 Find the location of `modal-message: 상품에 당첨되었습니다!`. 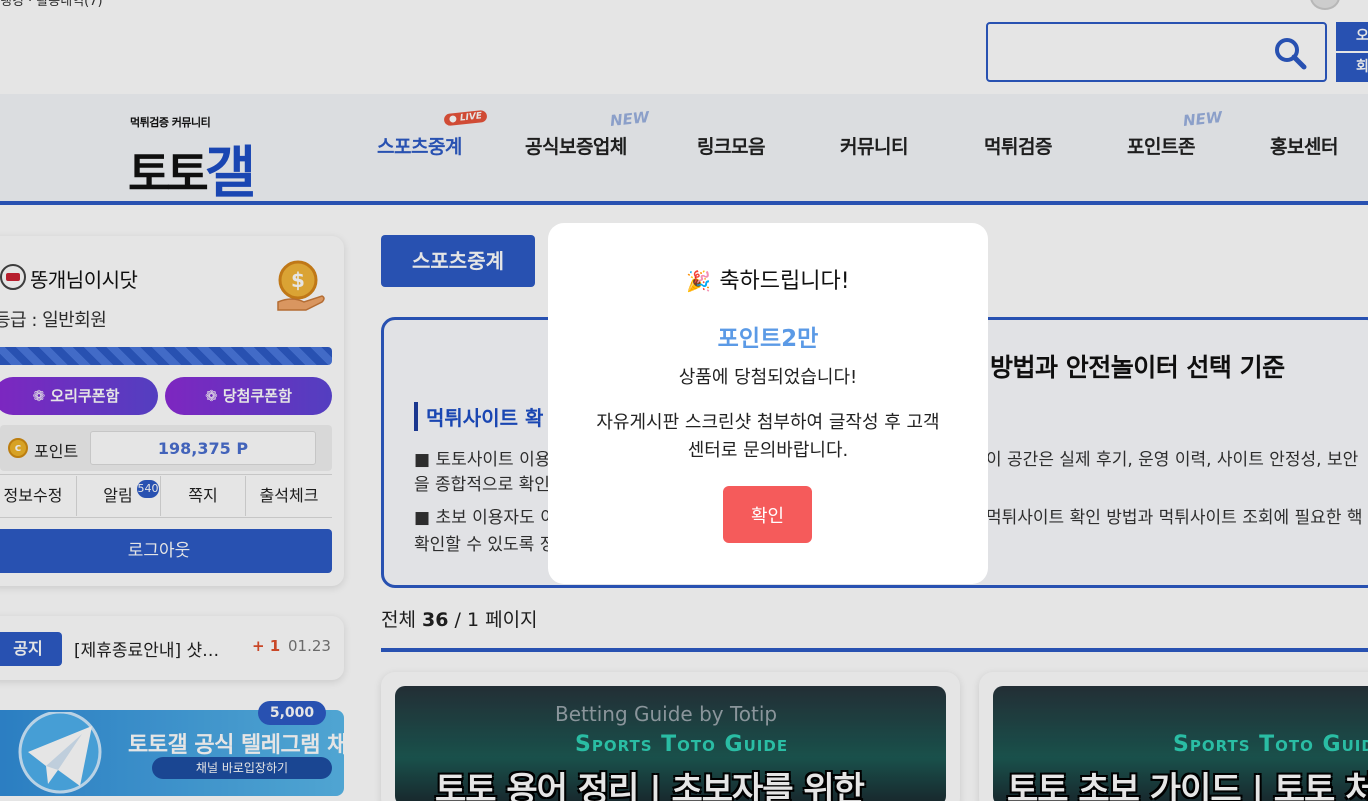

modal-message: 상품에 당첨되었습니다! is located at coordinates (768, 377).